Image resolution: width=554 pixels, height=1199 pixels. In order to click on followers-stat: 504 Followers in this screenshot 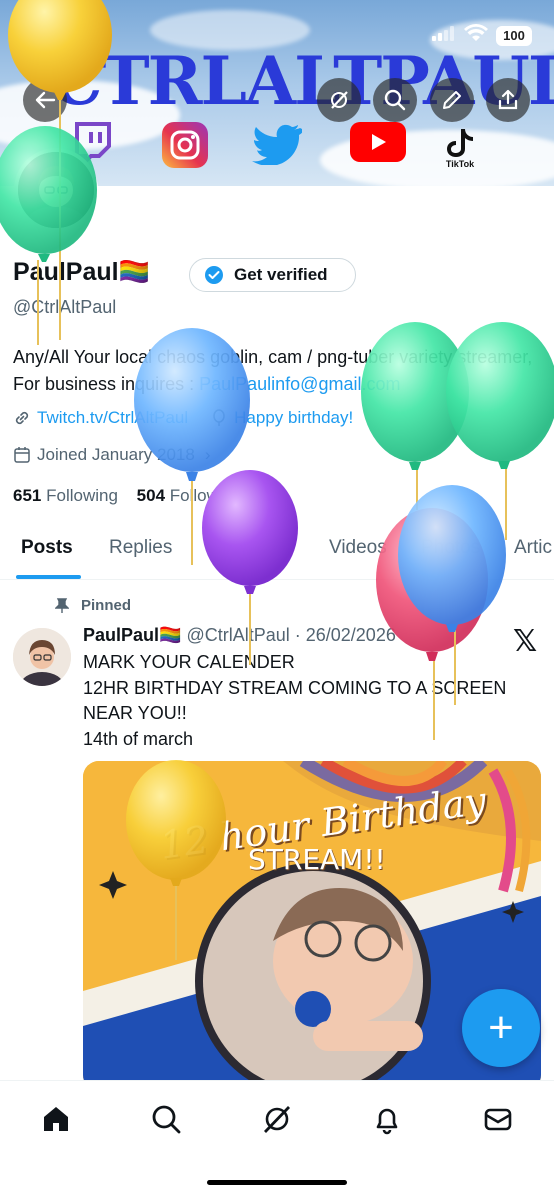, I will do `click(190, 495)`.